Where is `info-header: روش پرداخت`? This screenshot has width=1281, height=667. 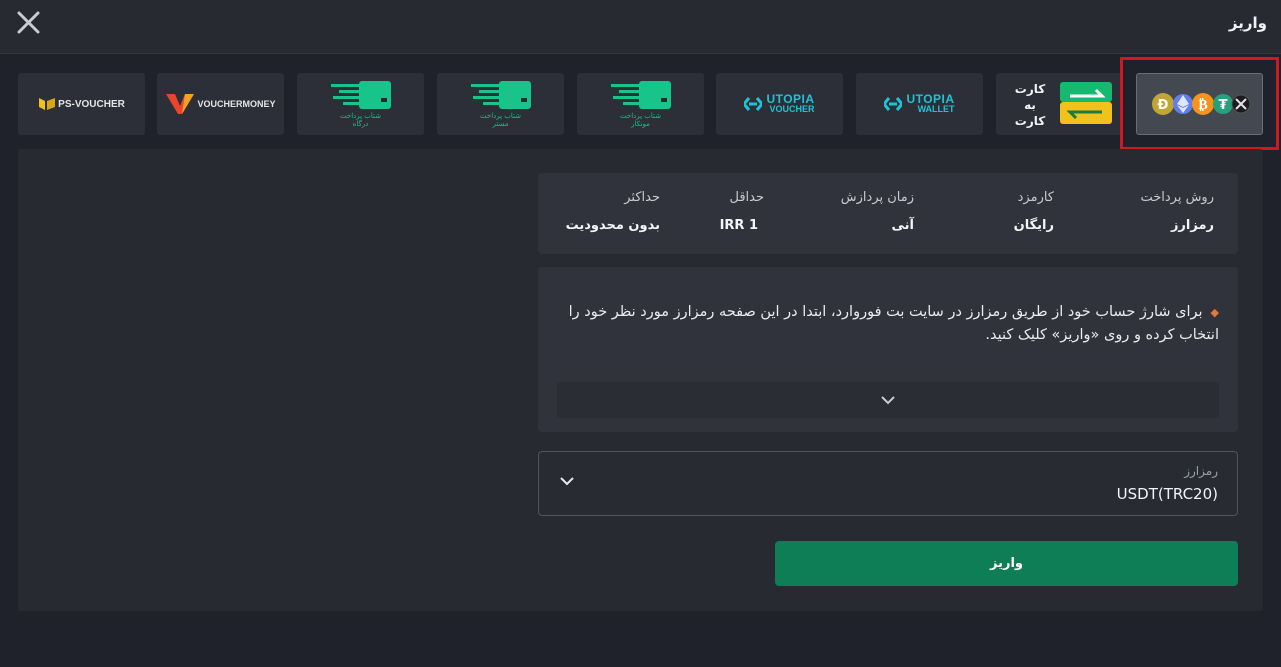
info-header: روش پرداخت is located at coordinates (1177, 197).